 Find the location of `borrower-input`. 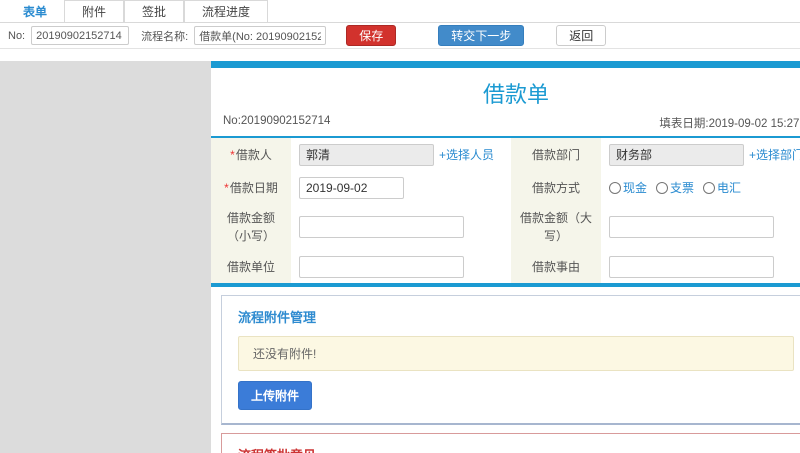

borrower-input is located at coordinates (366, 154).